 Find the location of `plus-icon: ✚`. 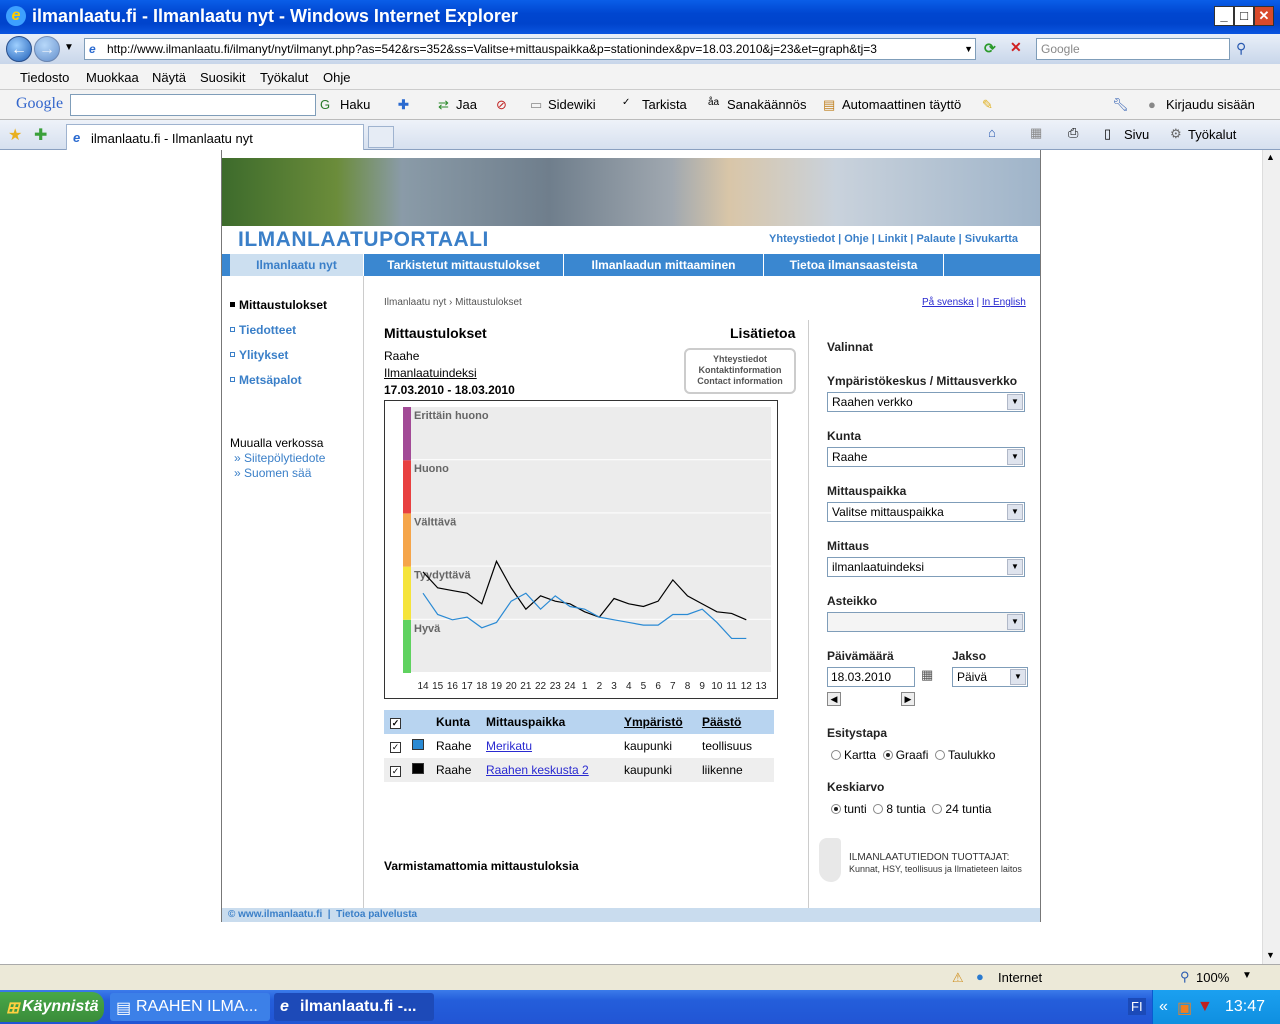

plus-icon: ✚ is located at coordinates (403, 105).